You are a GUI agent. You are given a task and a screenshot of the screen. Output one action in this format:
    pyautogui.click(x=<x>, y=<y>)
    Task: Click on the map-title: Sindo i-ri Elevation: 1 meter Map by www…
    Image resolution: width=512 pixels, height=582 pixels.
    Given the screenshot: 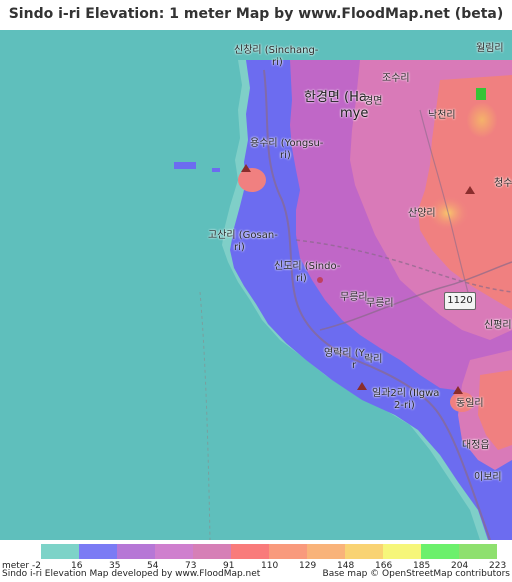 What is the action you would take?
    pyautogui.click(x=256, y=15)
    